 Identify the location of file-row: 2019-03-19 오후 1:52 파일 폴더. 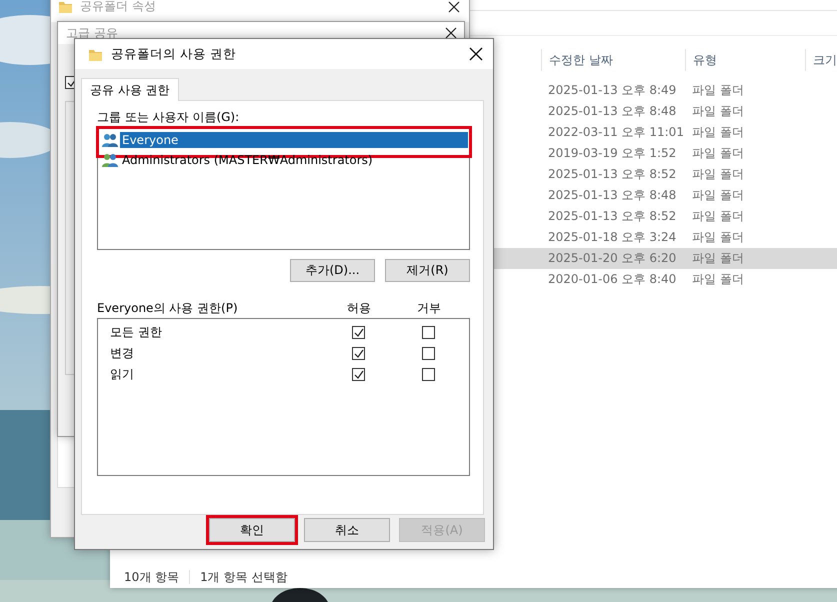
(665, 153).